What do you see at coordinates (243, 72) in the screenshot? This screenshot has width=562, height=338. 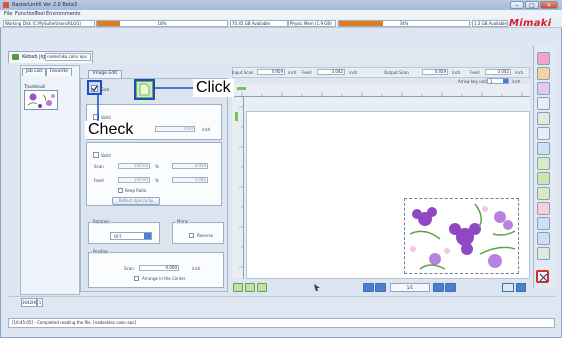 I see `input-scan-label: Input Scan` at bounding box center [243, 72].